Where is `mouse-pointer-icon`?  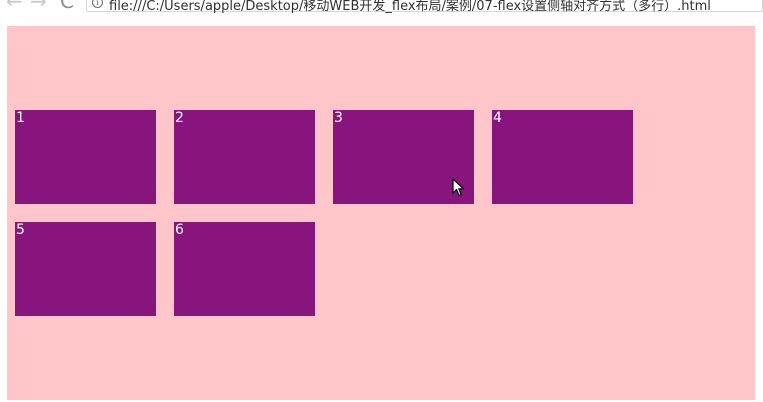
mouse-pointer-icon is located at coordinates (458, 187).